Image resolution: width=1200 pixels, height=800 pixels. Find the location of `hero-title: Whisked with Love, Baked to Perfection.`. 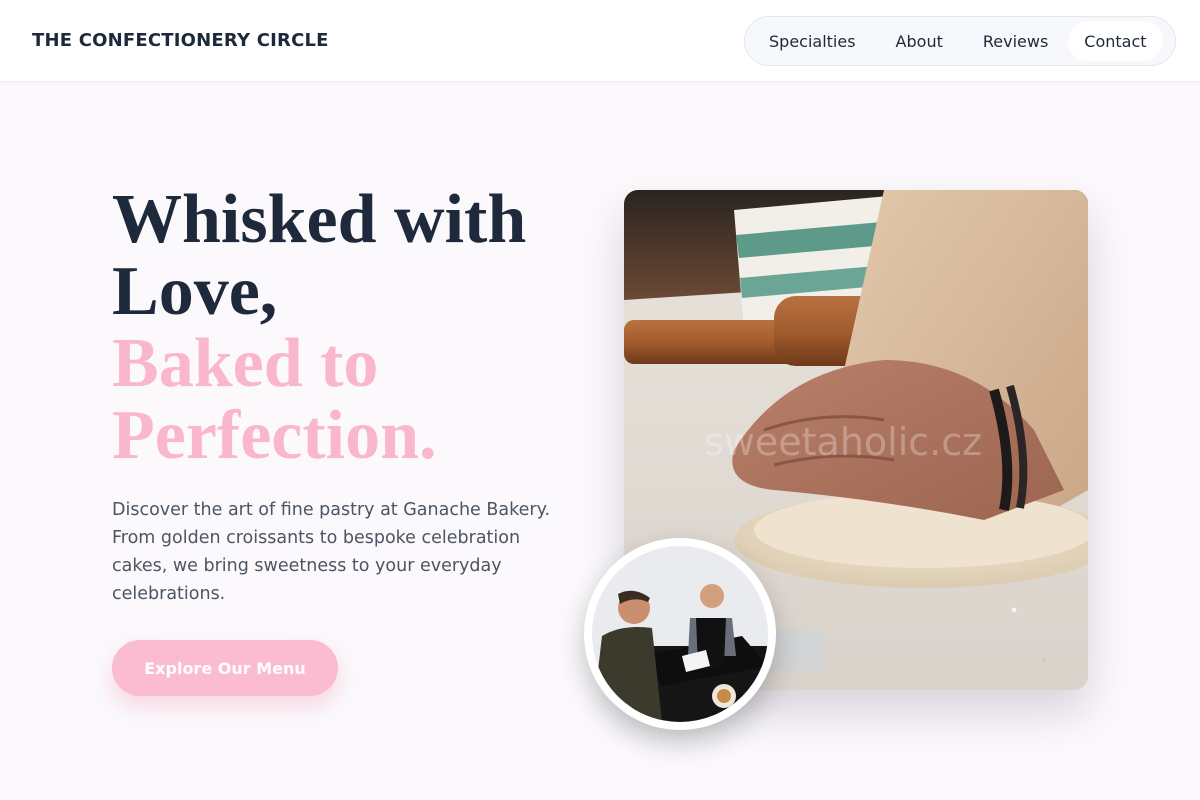

hero-title: Whisked with Love, Baked to Perfection. is located at coordinates (347, 328).